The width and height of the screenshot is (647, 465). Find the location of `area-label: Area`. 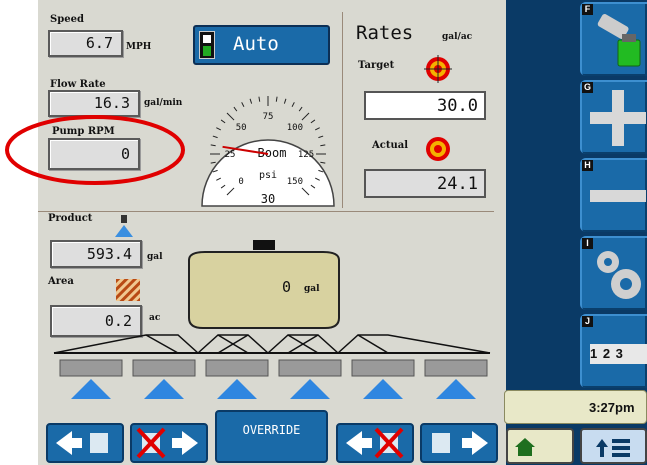

area-label: Area is located at coordinates (61, 281).